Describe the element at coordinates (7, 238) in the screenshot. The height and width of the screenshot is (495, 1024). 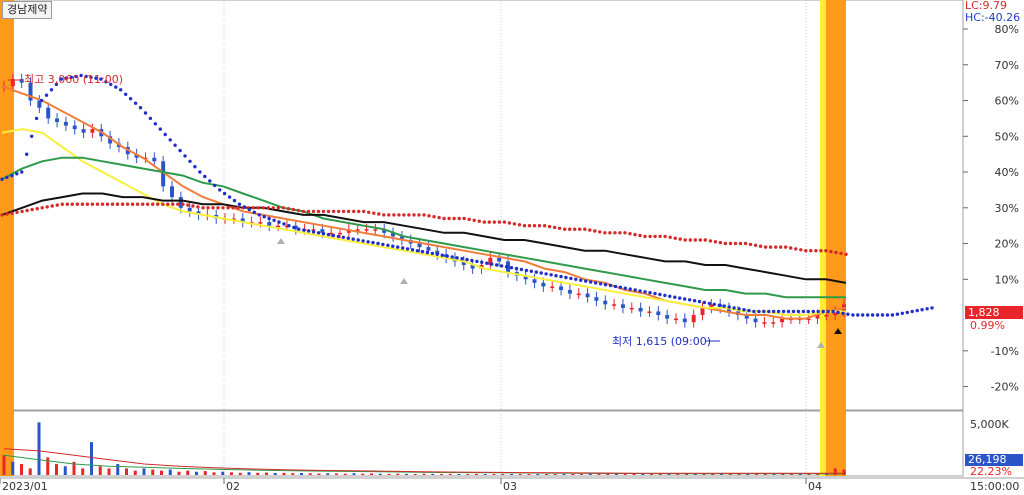
I see `left-highlight-band` at that location.